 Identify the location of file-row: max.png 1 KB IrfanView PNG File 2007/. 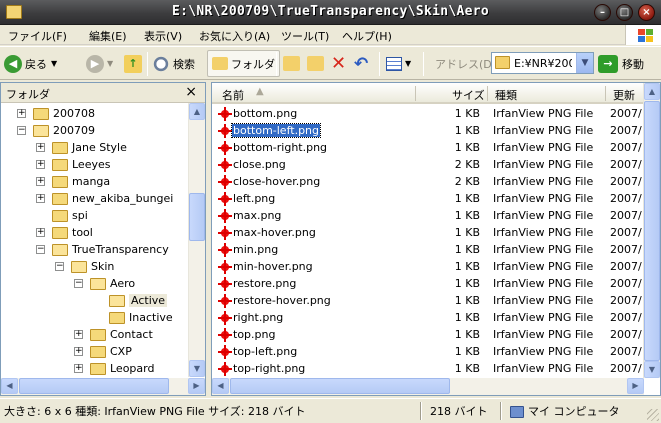
(428, 216).